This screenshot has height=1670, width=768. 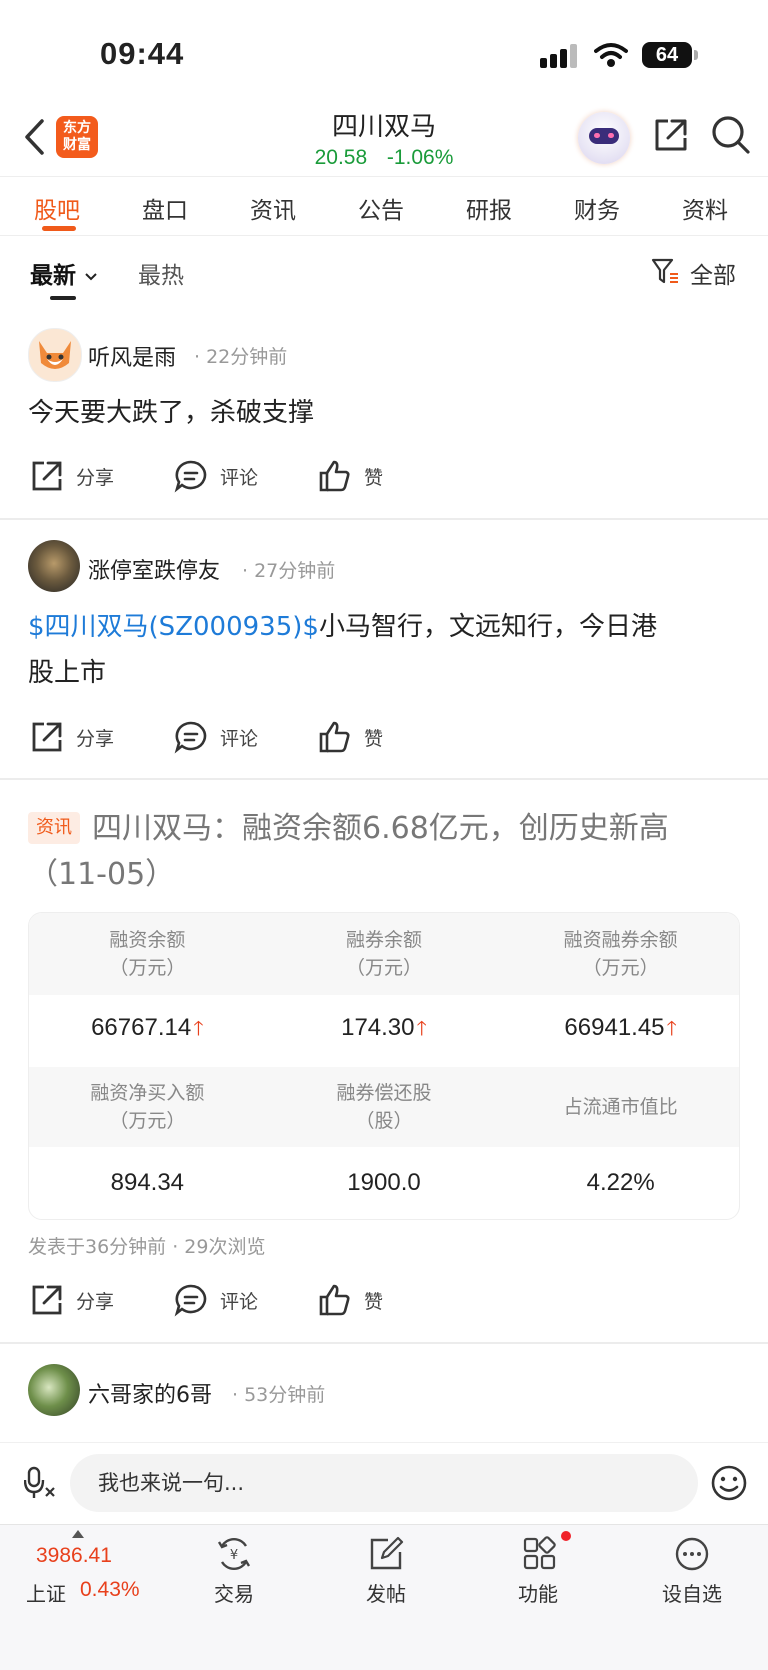 What do you see at coordinates (279, 1395) in the screenshot?
I see `post-time: · 53分钟前` at bounding box center [279, 1395].